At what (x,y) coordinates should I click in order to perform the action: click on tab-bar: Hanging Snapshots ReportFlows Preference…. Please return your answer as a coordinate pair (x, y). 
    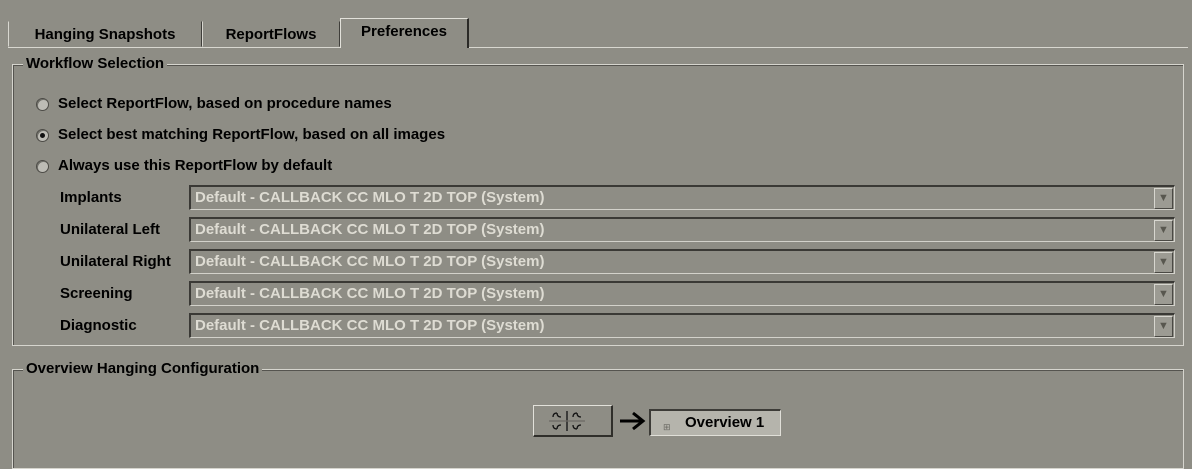
    Looking at the image, I should click on (598, 33).